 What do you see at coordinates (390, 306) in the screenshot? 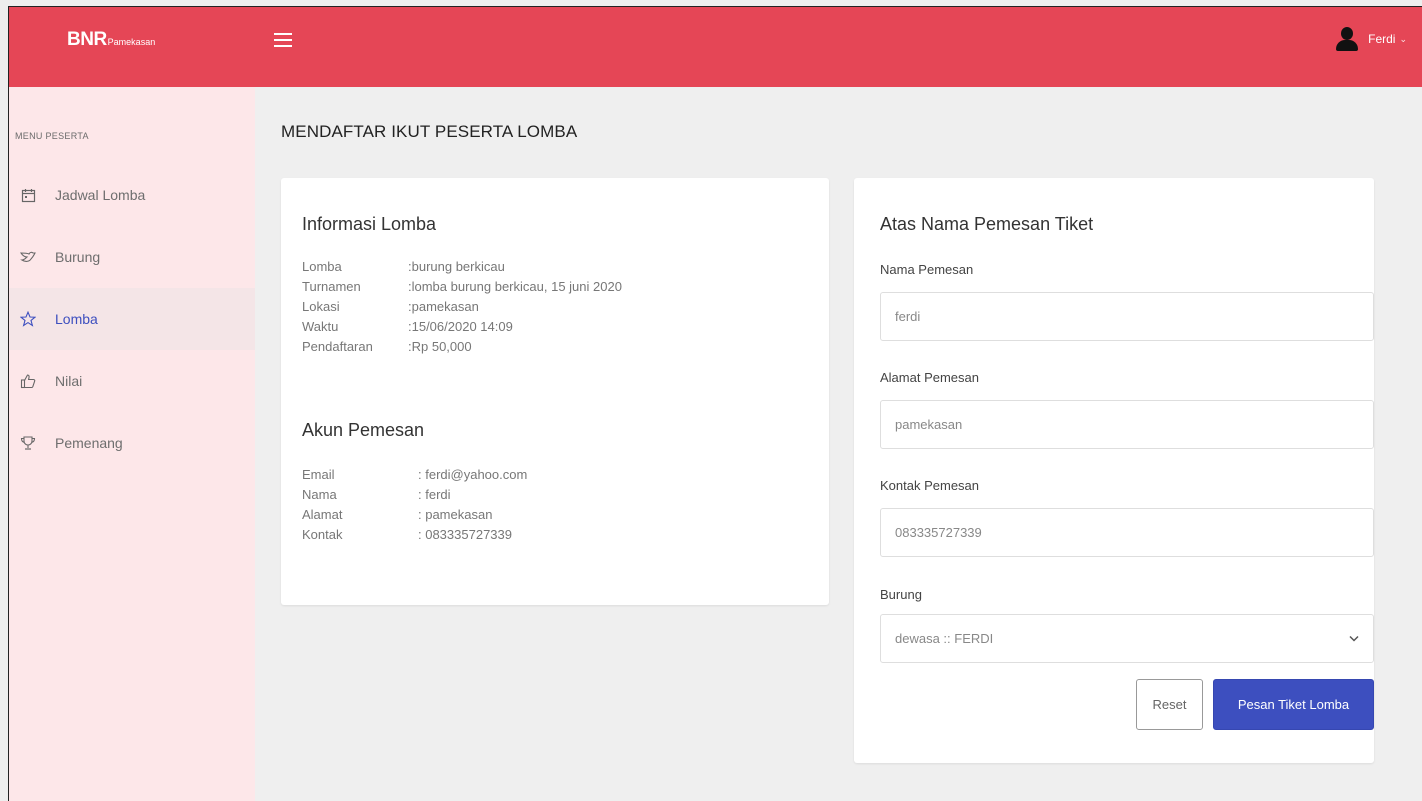
I see `info-row: Lokasi :pamekasan` at bounding box center [390, 306].